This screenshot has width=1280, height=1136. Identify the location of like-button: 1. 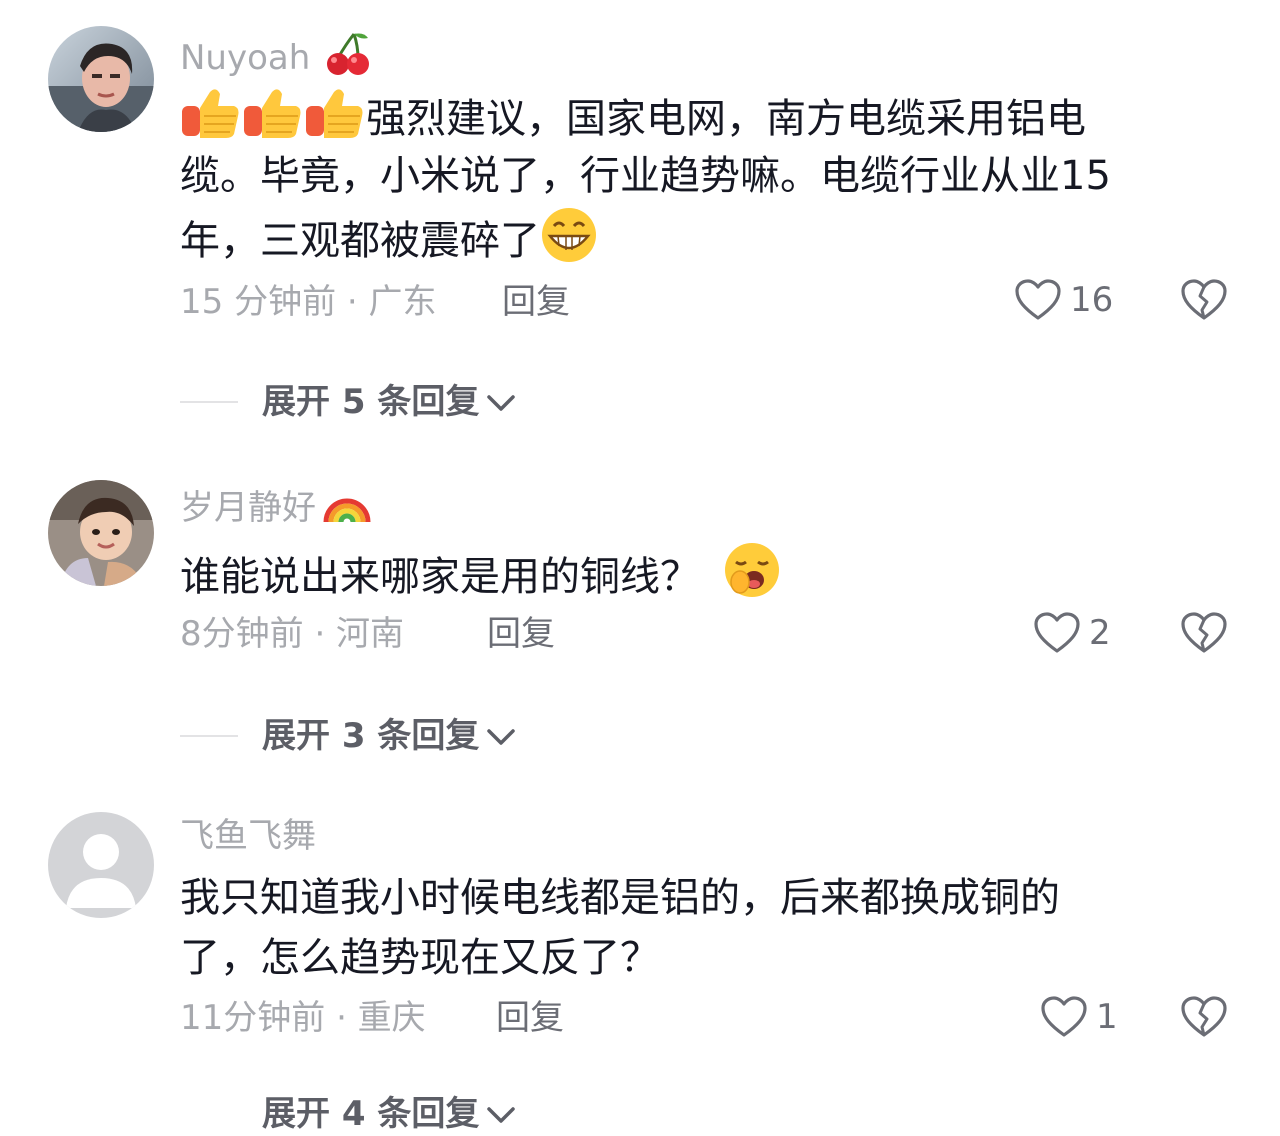
(1079, 1017).